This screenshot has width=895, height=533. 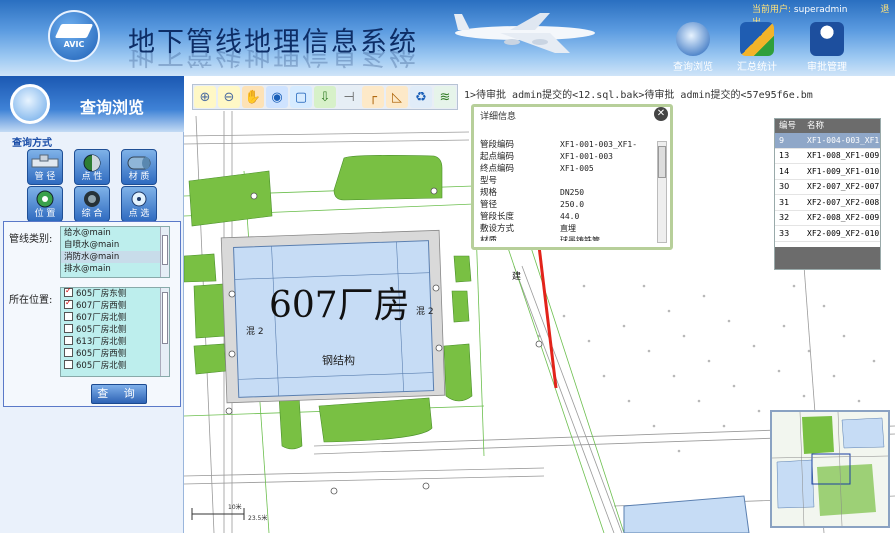 I want to click on pipe-type-list: 给水@main 自喷水@main 消防水@main 排水@main, so click(x=115, y=252).